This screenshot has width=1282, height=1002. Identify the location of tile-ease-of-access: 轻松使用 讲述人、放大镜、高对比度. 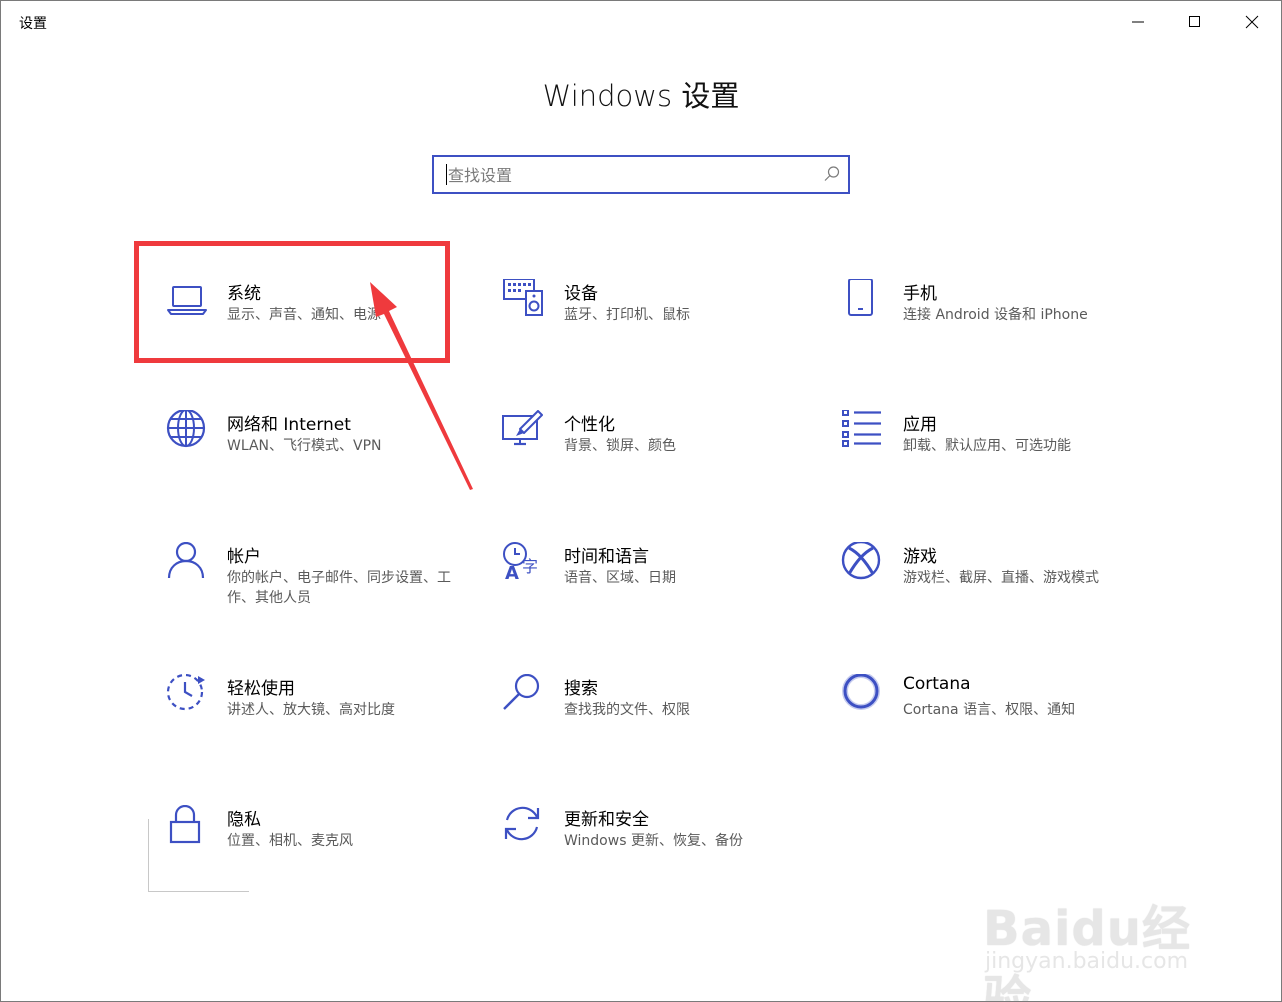
(325, 724).